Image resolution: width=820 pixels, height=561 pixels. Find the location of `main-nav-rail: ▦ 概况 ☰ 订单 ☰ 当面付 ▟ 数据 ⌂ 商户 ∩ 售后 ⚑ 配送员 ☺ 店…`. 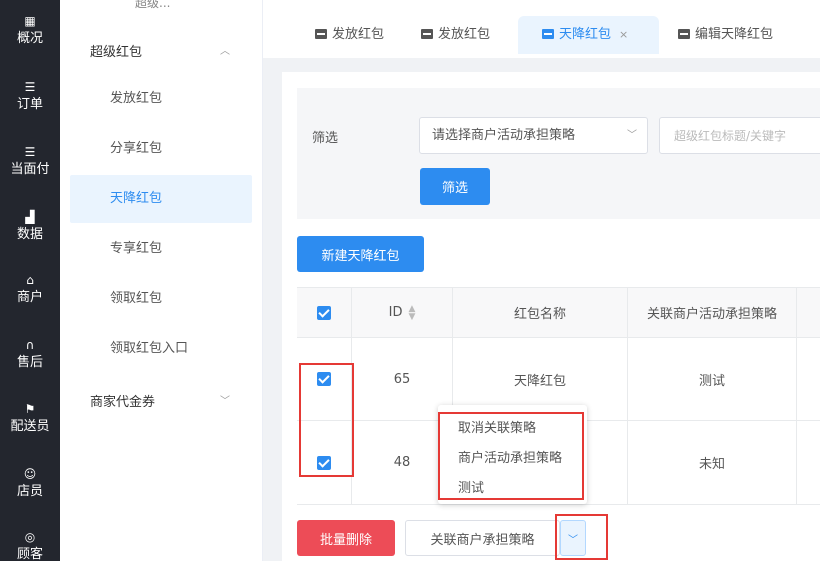

main-nav-rail: ▦ 概况 ☰ 订单 ☰ 当面付 ▟ 数据 ⌂ 商户 ∩ 售后 ⚑ 配送员 ☺ 店… is located at coordinates (30, 280).